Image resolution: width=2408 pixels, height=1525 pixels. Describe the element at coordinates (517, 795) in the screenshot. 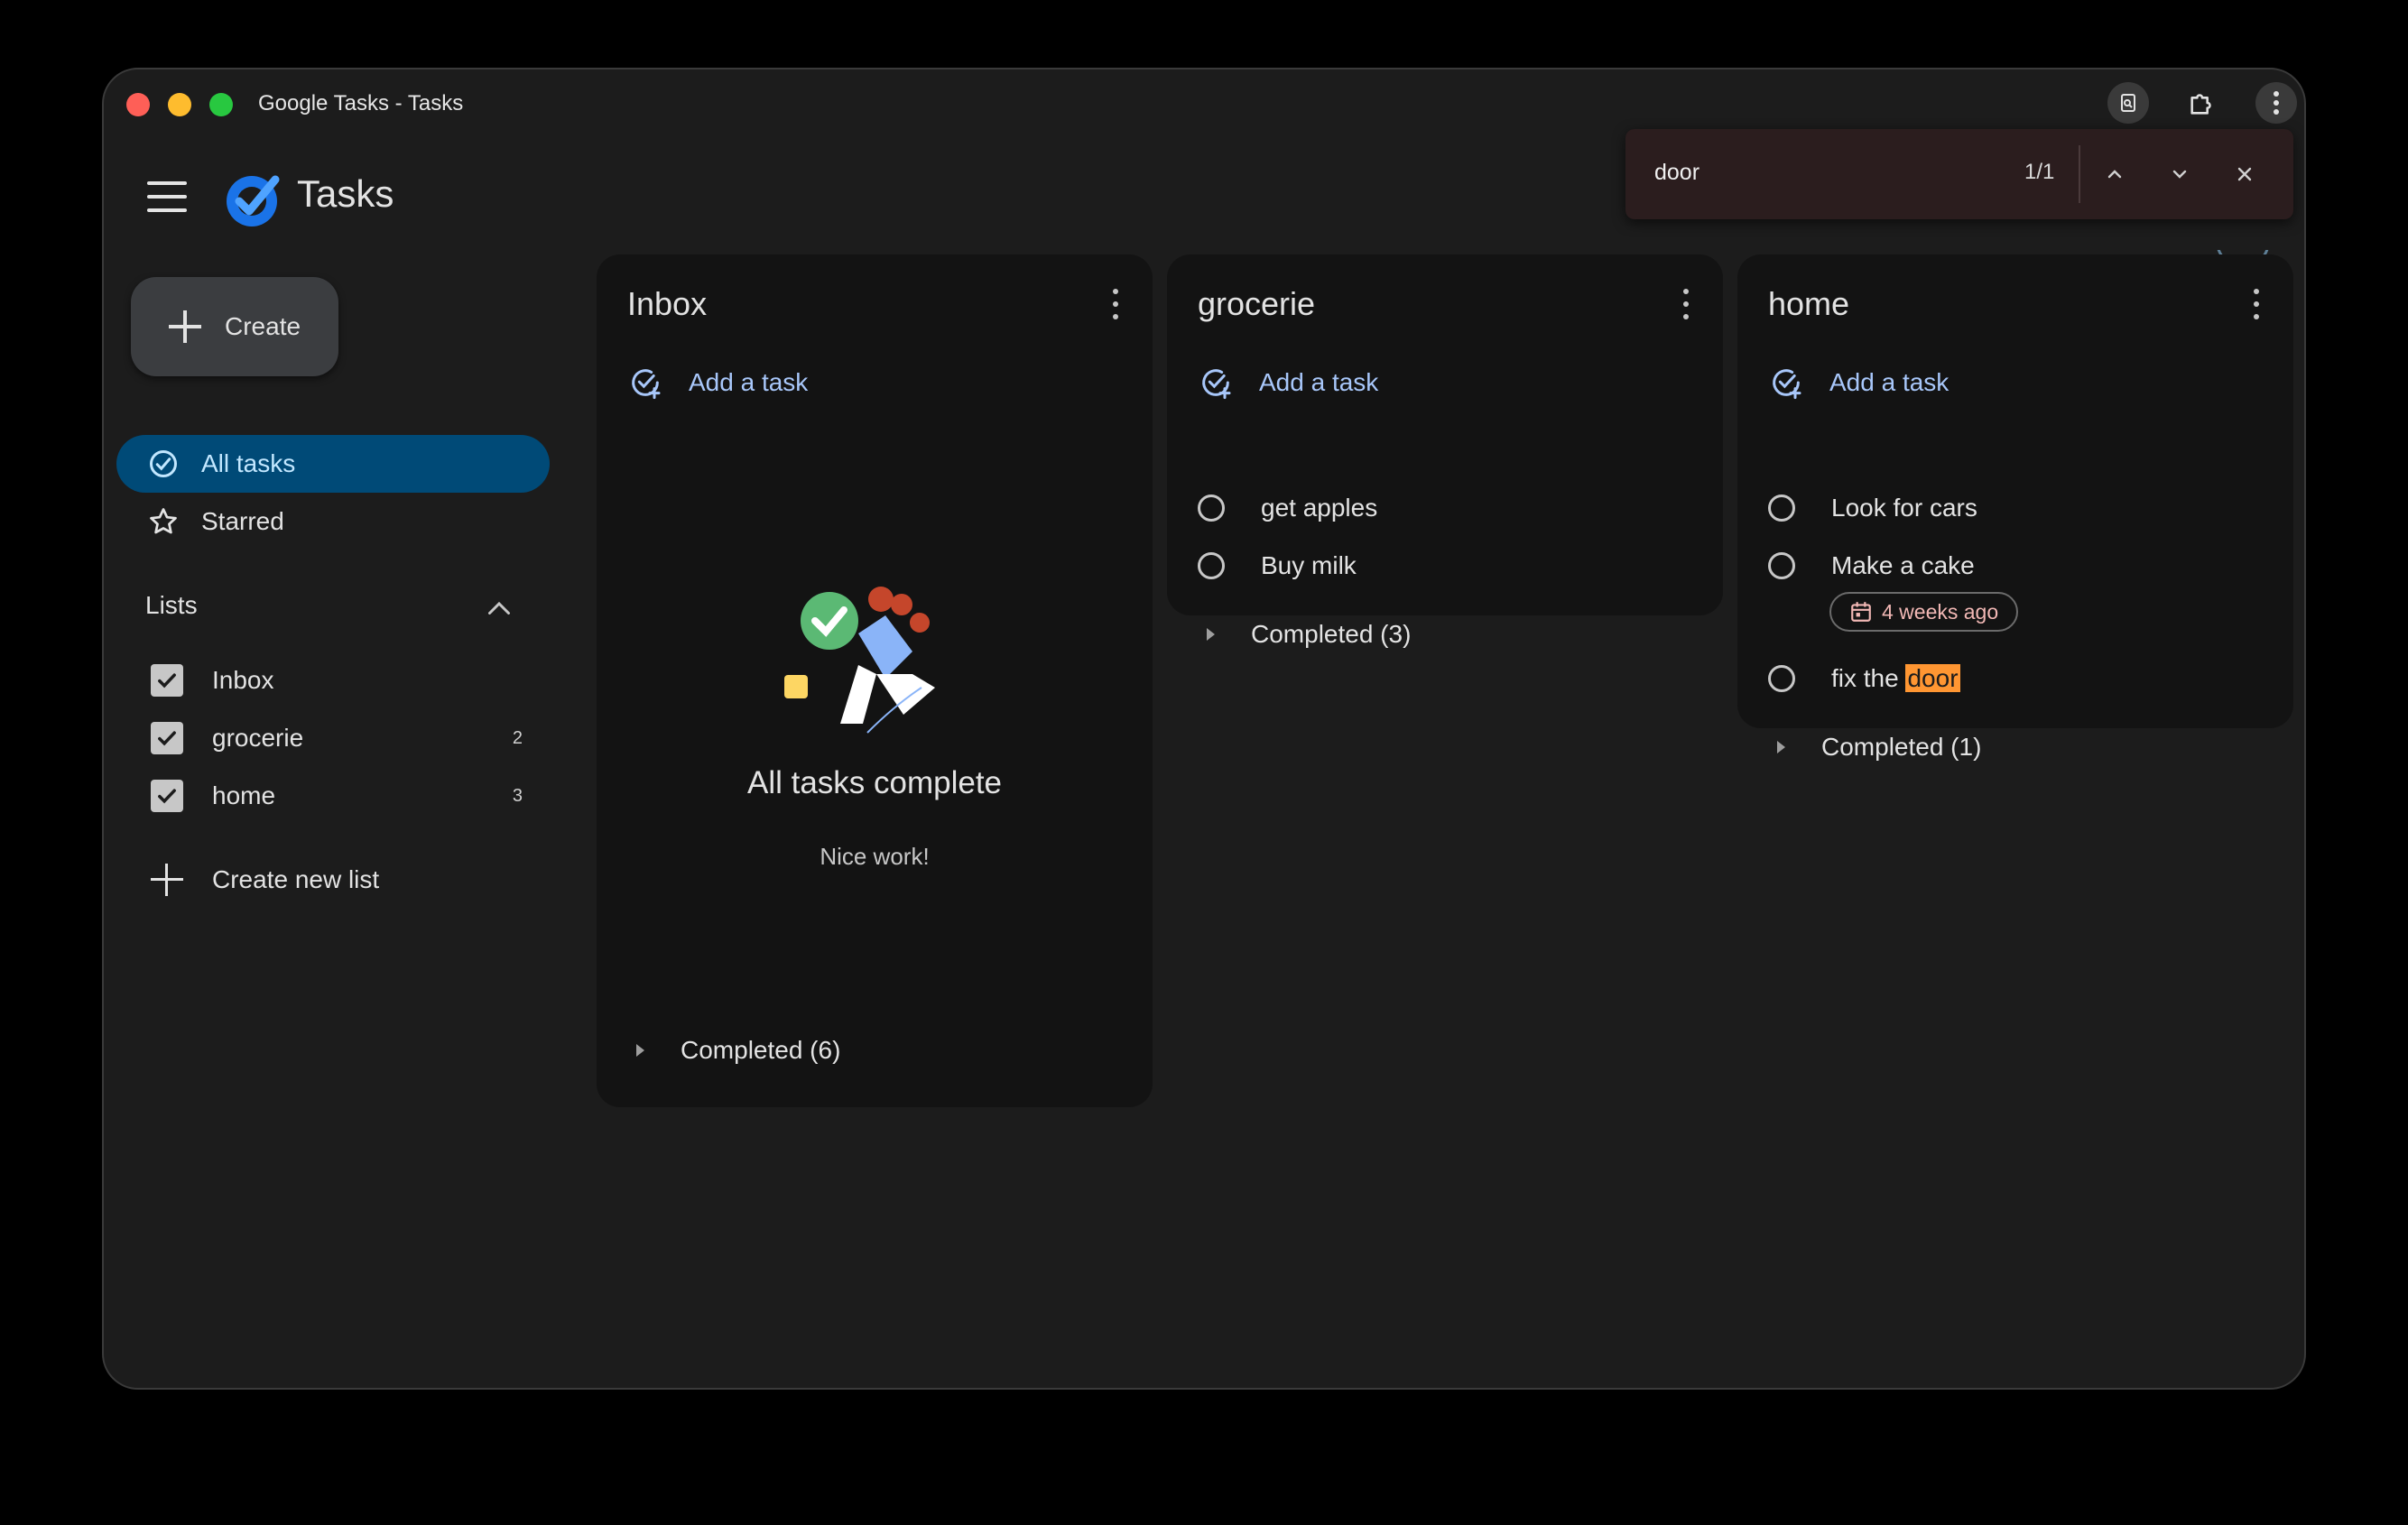

I see `list-count: 3` at that location.